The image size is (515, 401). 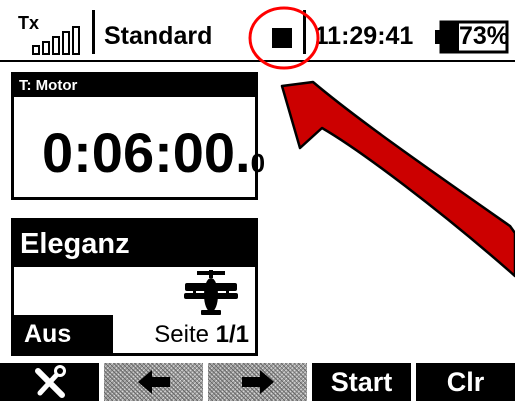 I want to click on profile-name: Standard, so click(x=158, y=36).